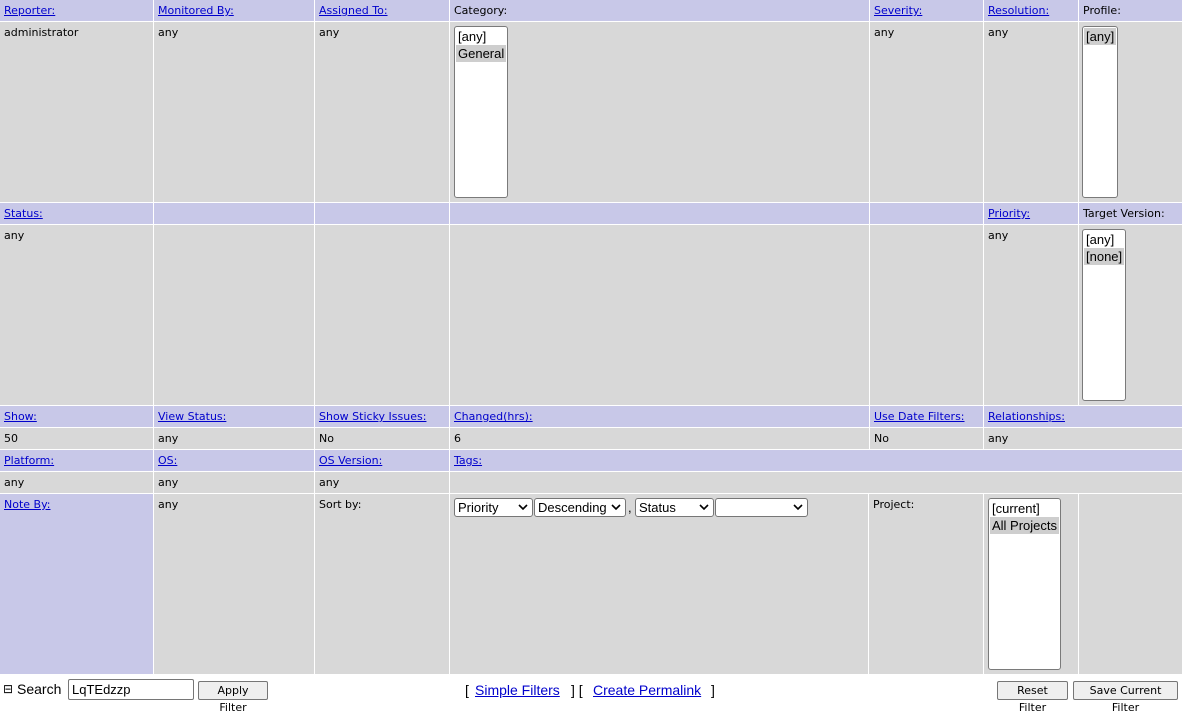  What do you see at coordinates (478, 507) in the screenshot?
I see `sort1-field-value: Priority` at bounding box center [478, 507].